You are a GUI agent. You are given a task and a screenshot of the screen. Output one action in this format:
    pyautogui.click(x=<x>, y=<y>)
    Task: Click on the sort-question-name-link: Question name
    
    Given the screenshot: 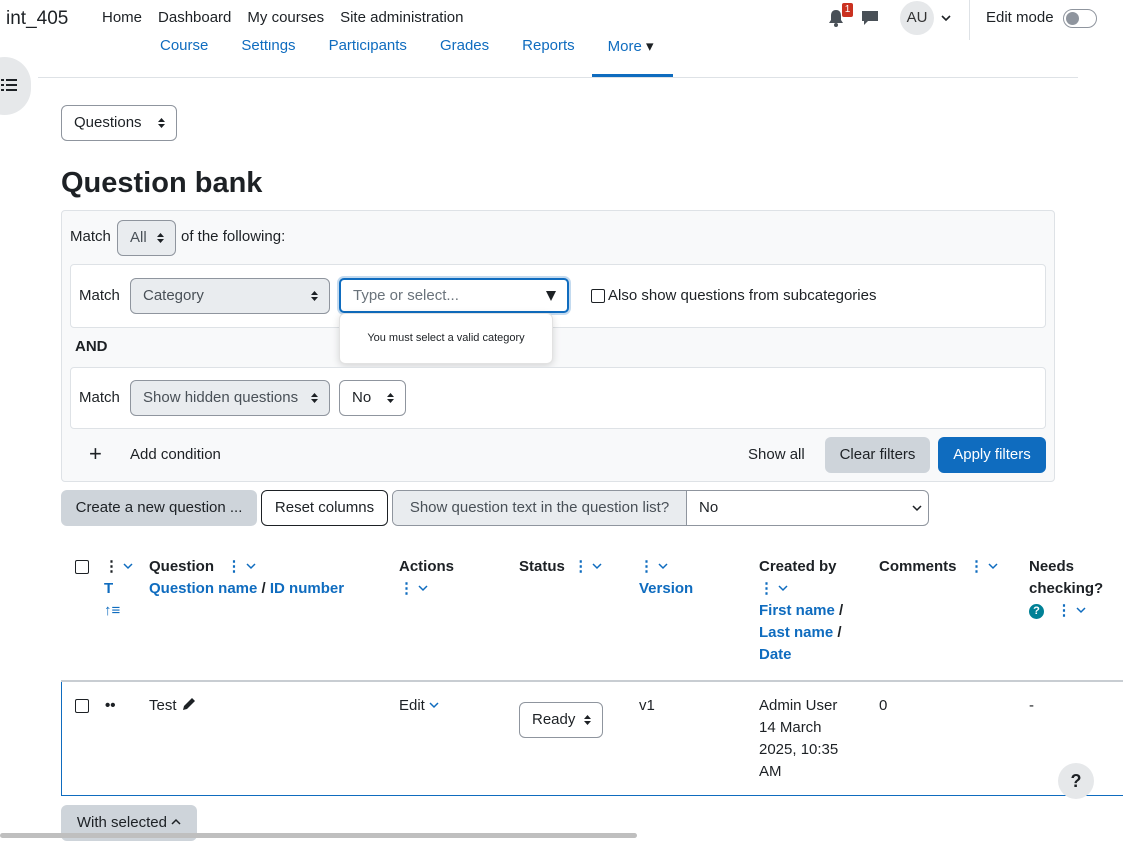 What is the action you would take?
    pyautogui.click(x=203, y=588)
    